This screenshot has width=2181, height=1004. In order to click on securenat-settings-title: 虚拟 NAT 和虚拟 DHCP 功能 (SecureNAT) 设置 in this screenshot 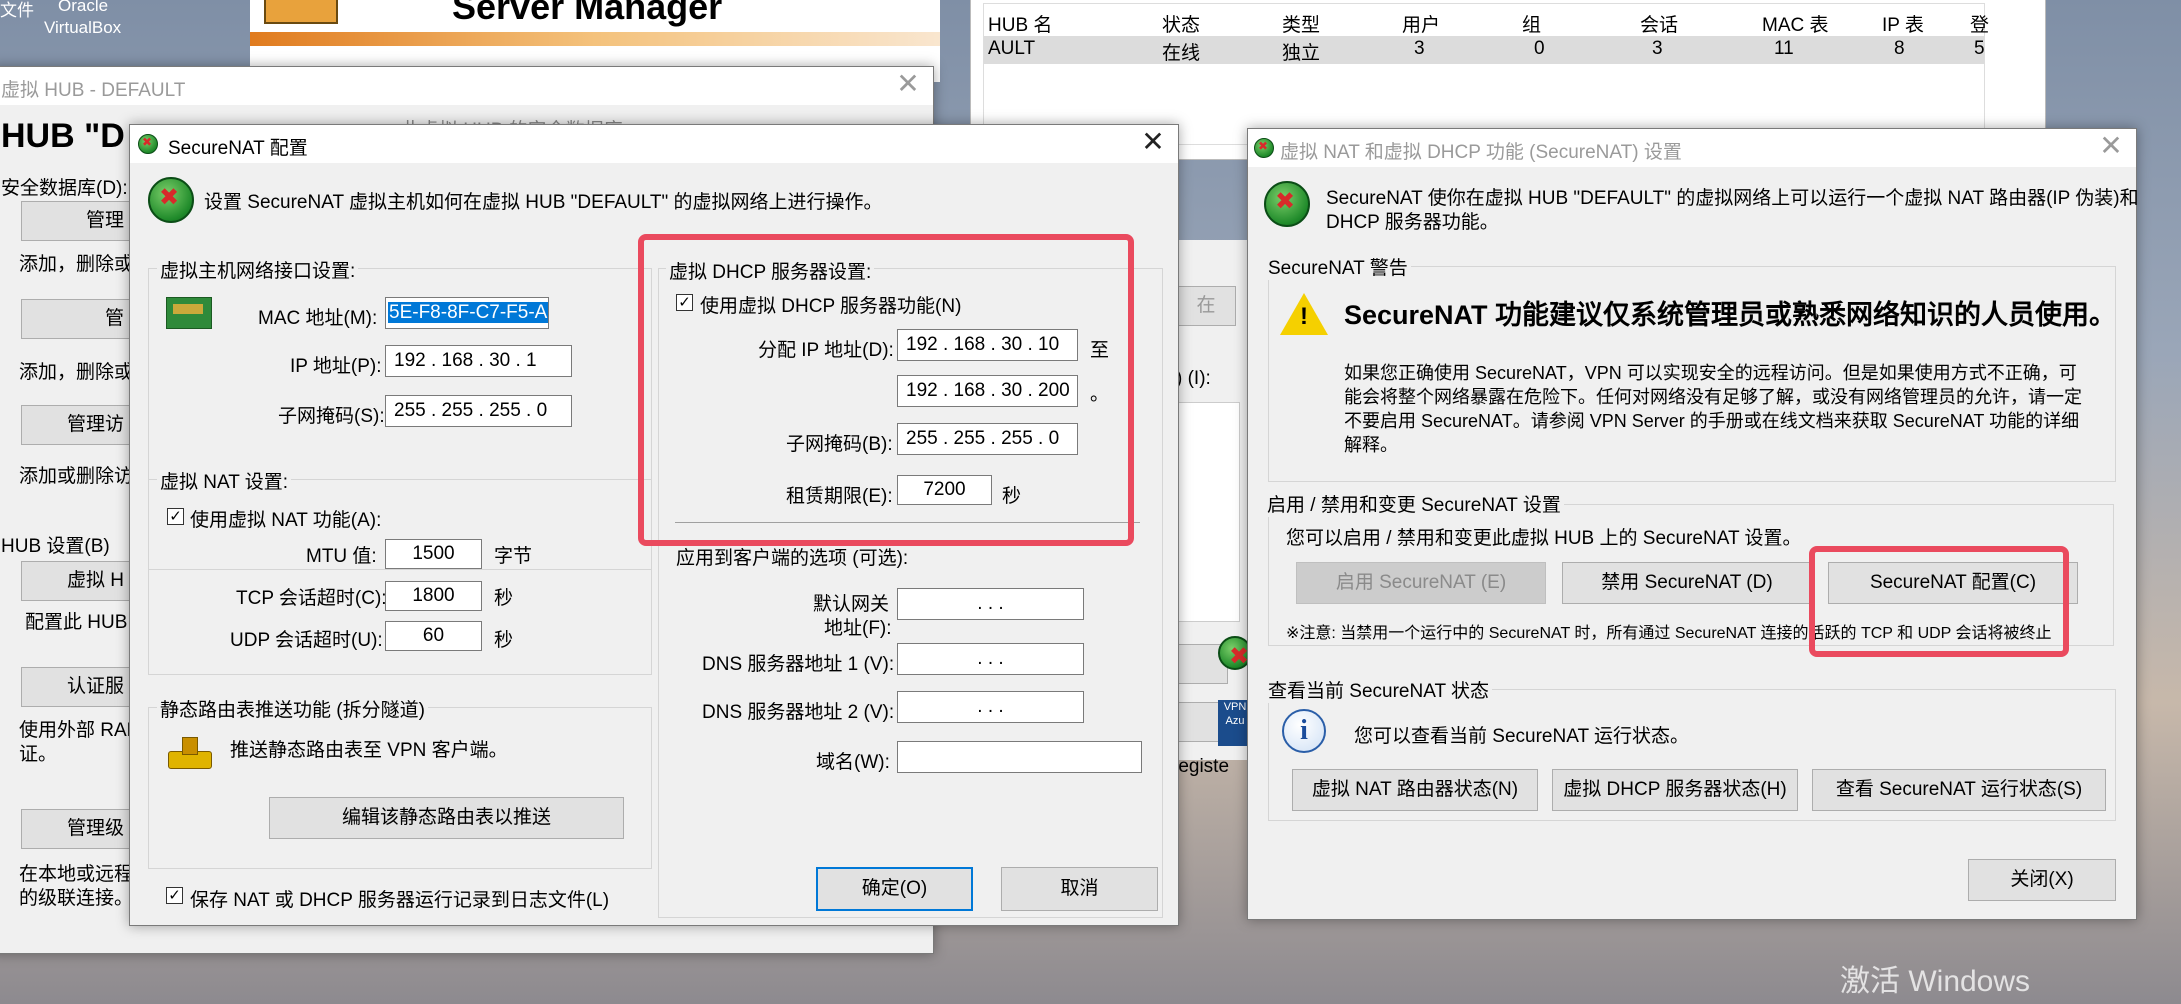, I will do `click(1481, 152)`.